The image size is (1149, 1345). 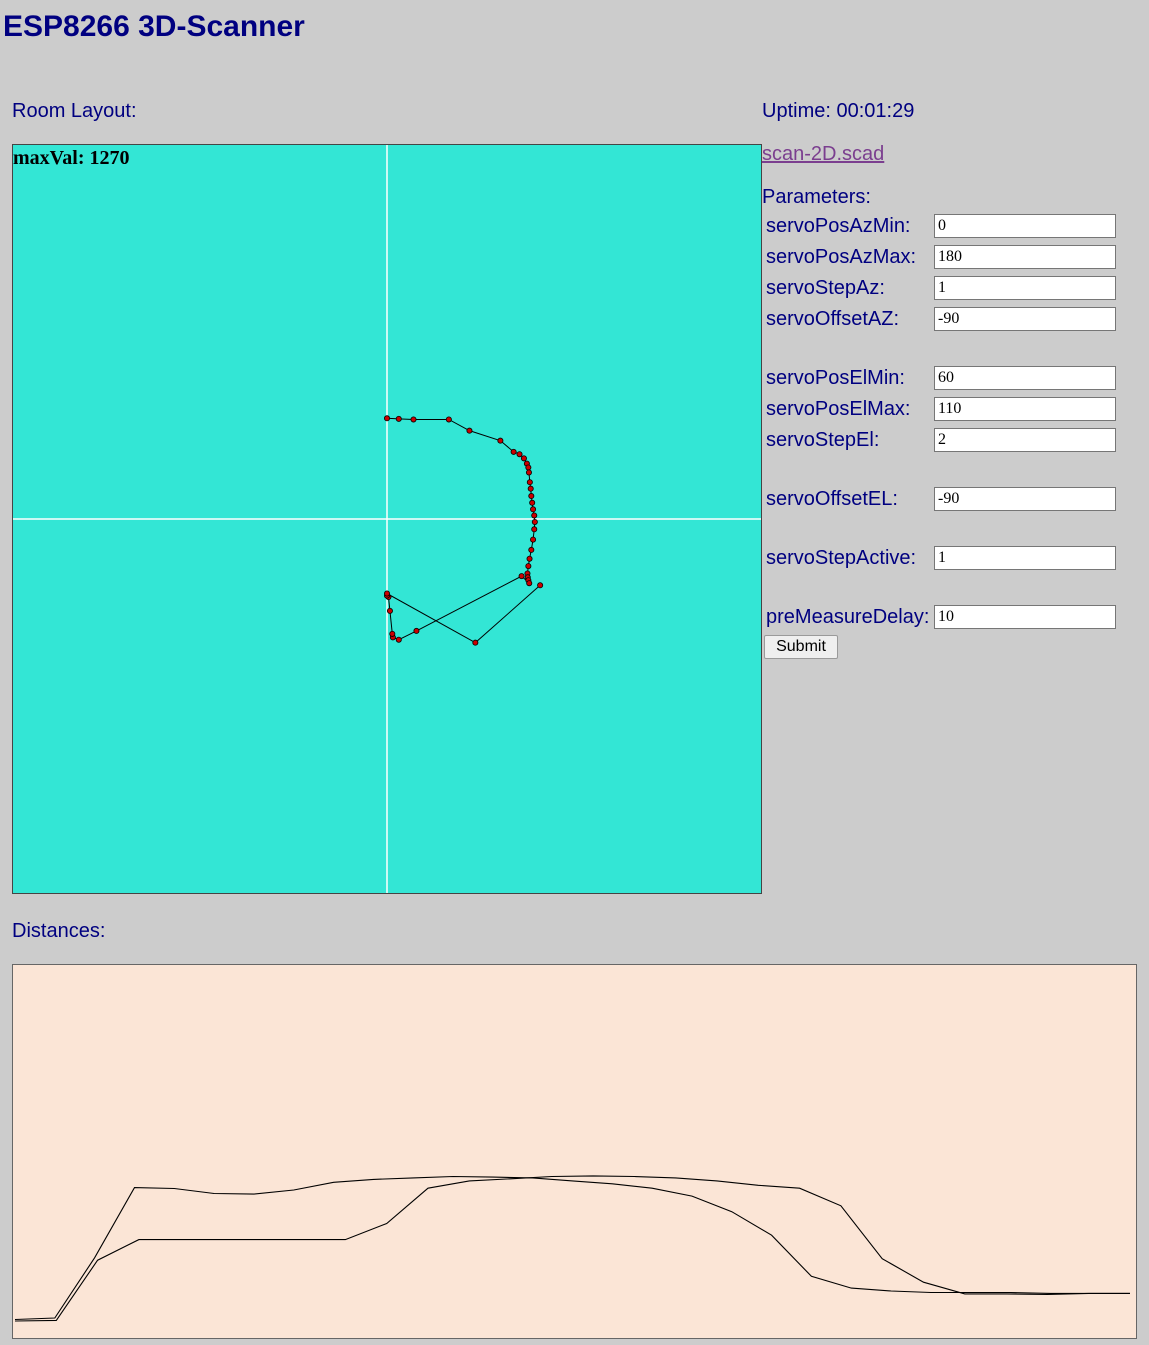 I want to click on servo-offset-el-input, so click(x=1025, y=499).